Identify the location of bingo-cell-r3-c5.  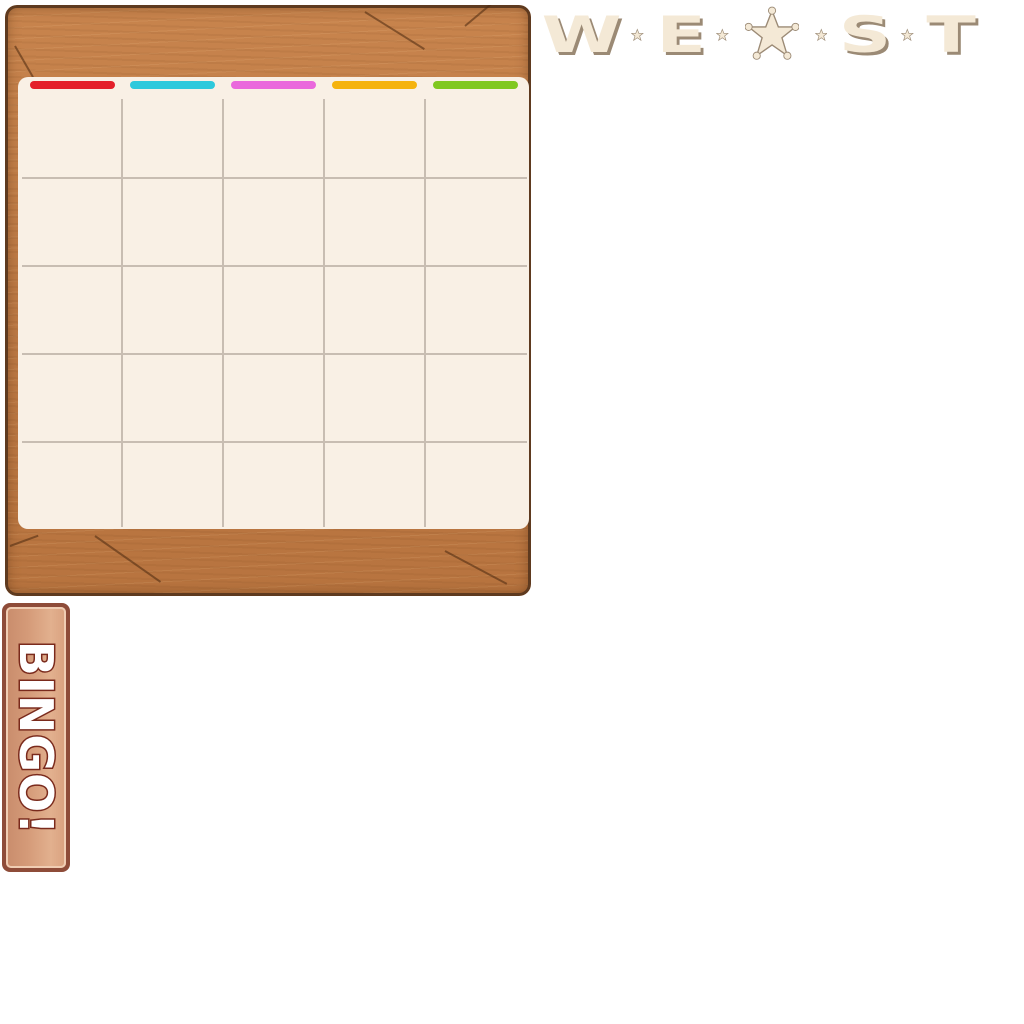
(474, 308).